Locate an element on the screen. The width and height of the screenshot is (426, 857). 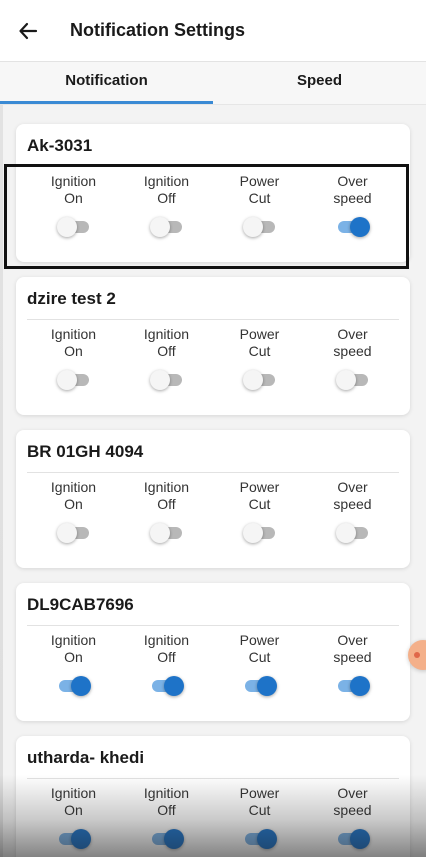
vehicle-name: utharda- khedi is located at coordinates (86, 757).